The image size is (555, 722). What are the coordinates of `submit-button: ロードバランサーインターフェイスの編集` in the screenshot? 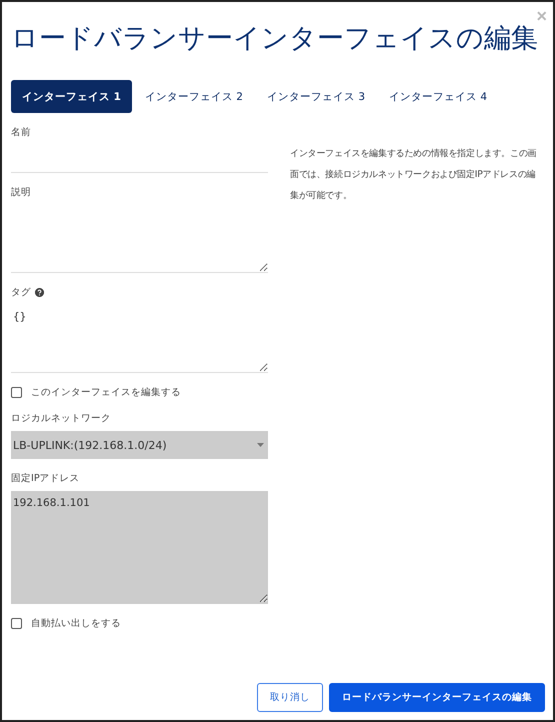 It's located at (437, 697).